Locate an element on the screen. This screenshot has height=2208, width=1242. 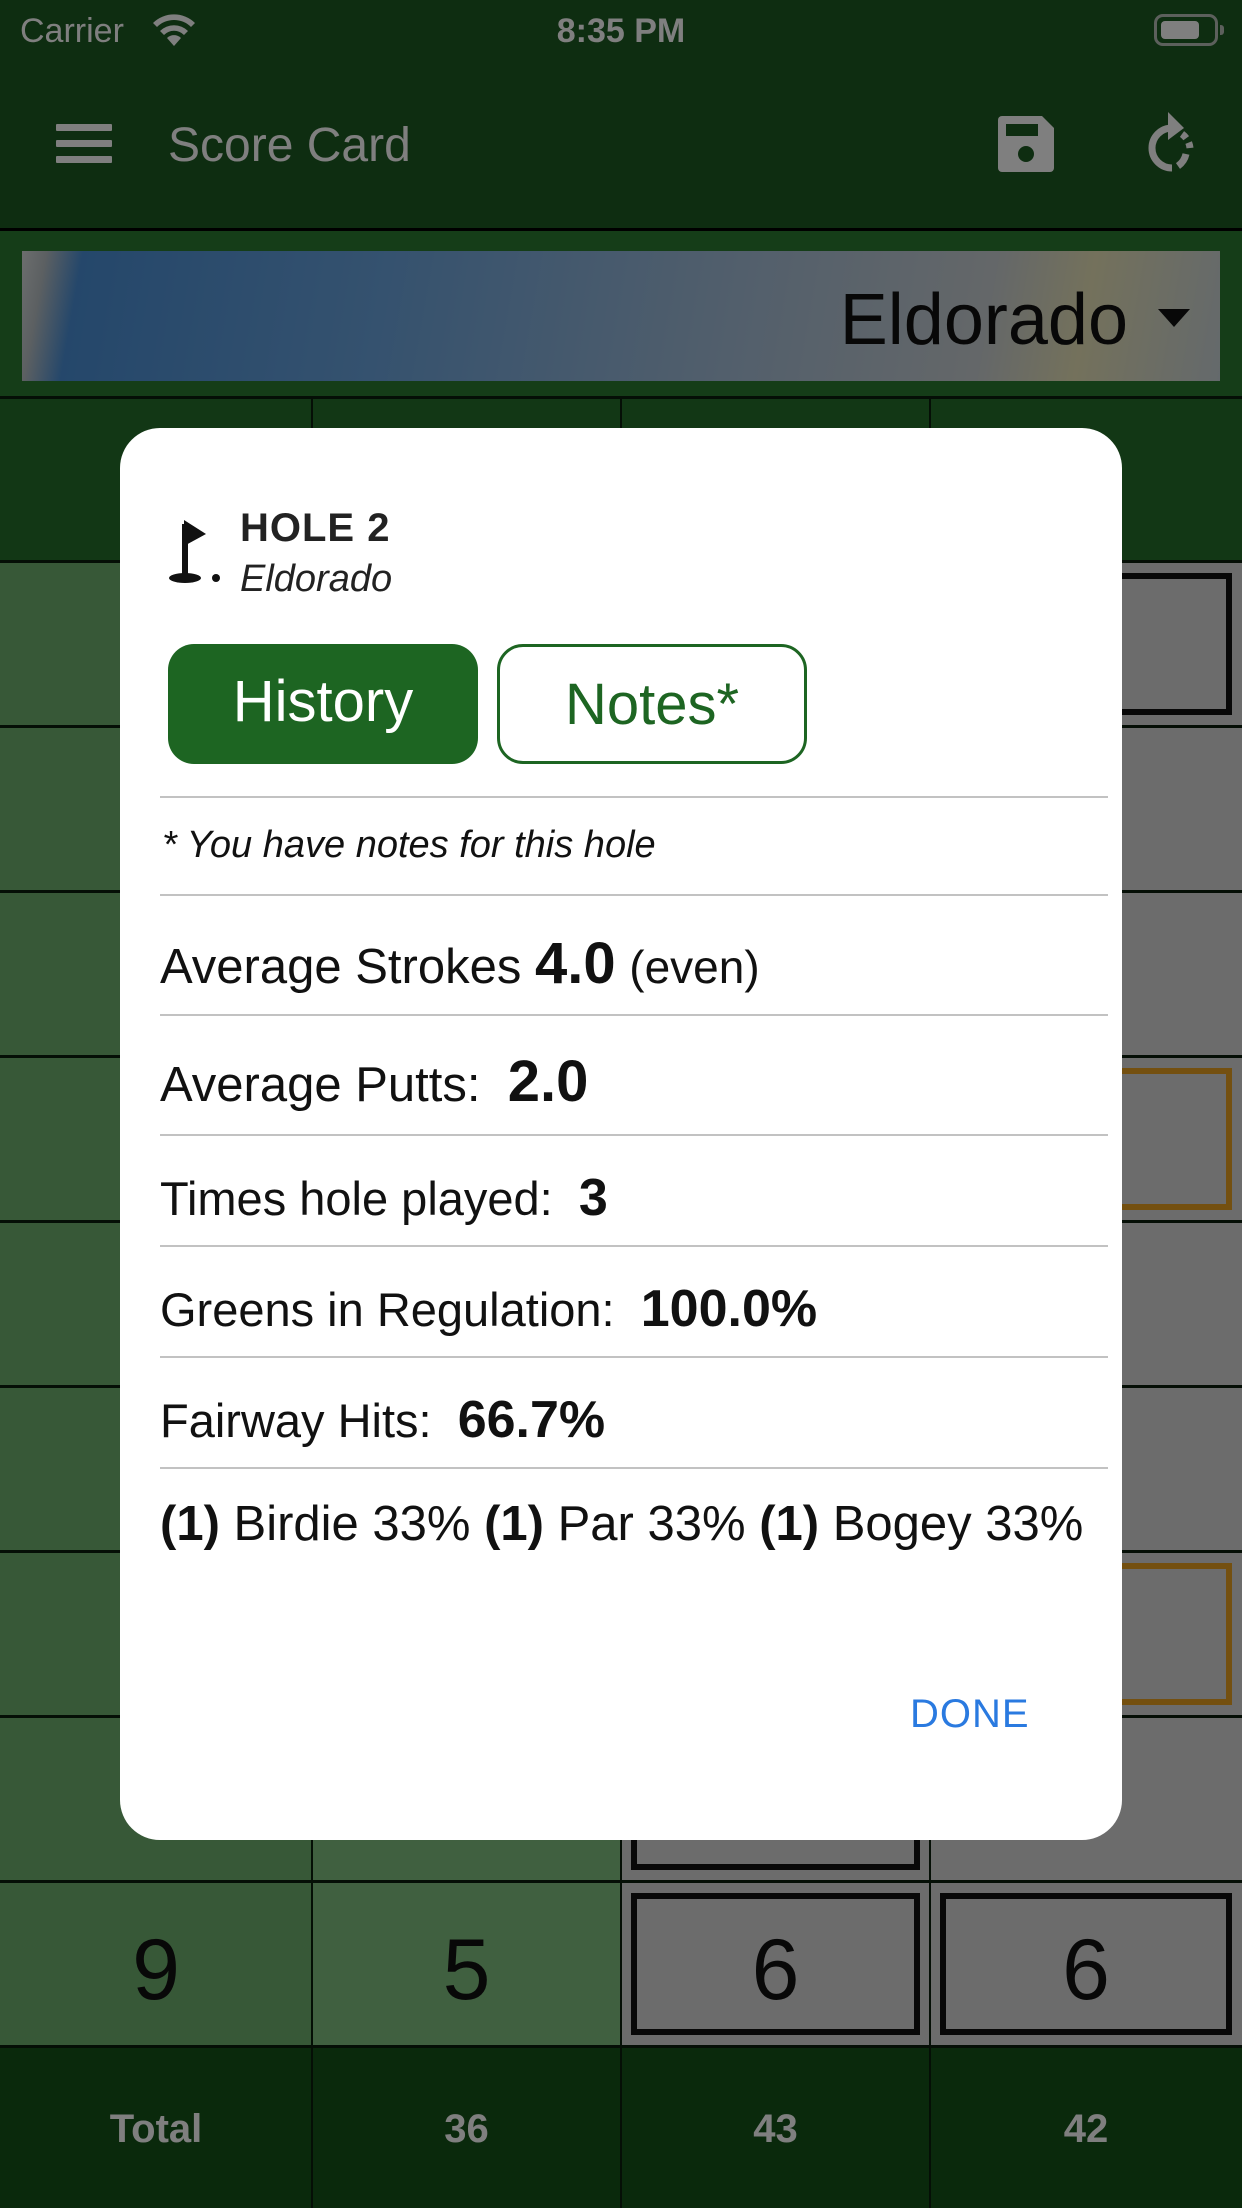
stat-value: 100.0% is located at coordinates (729, 1309).